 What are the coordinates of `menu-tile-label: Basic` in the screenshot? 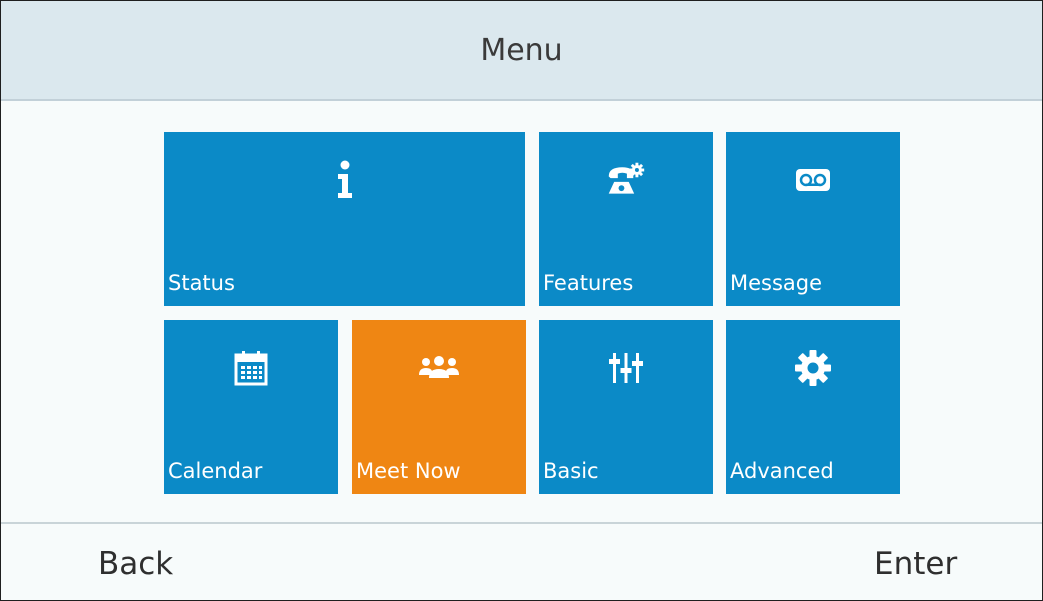 It's located at (571, 471).